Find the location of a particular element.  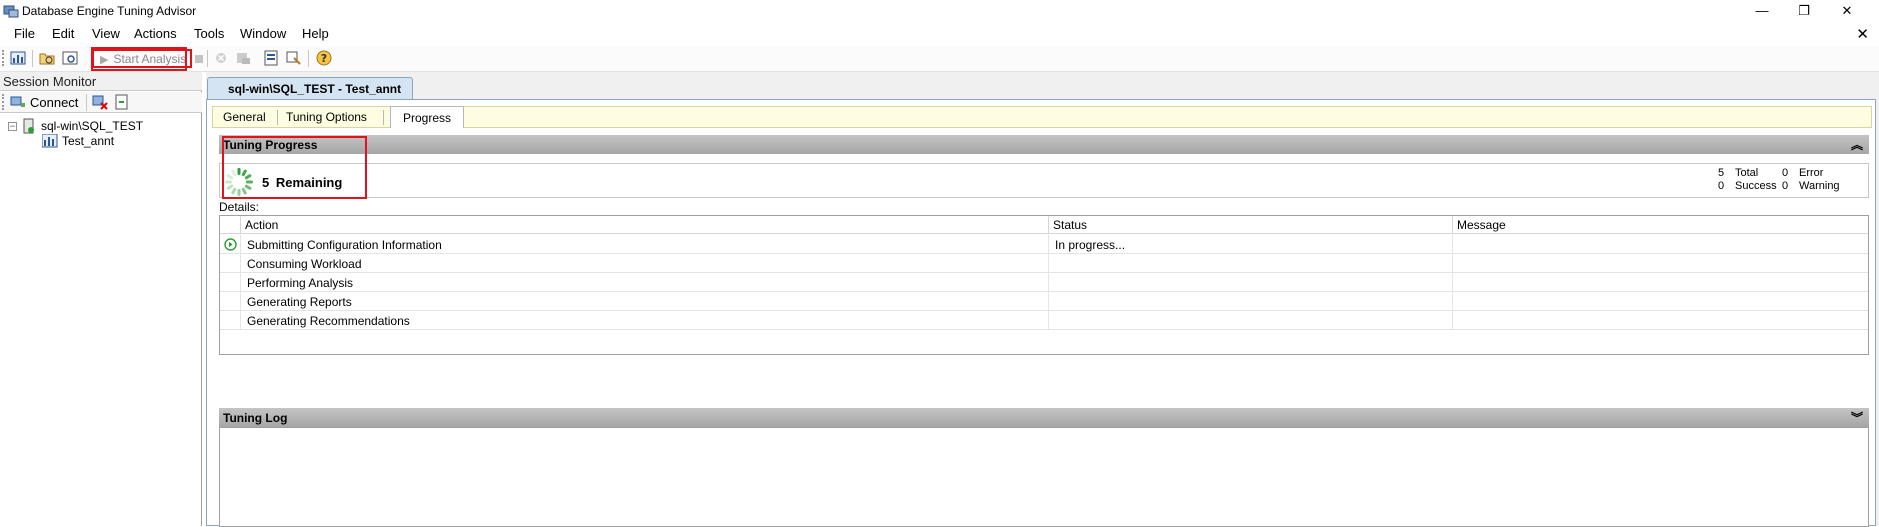

row-action: Generating Reports is located at coordinates (299, 302).